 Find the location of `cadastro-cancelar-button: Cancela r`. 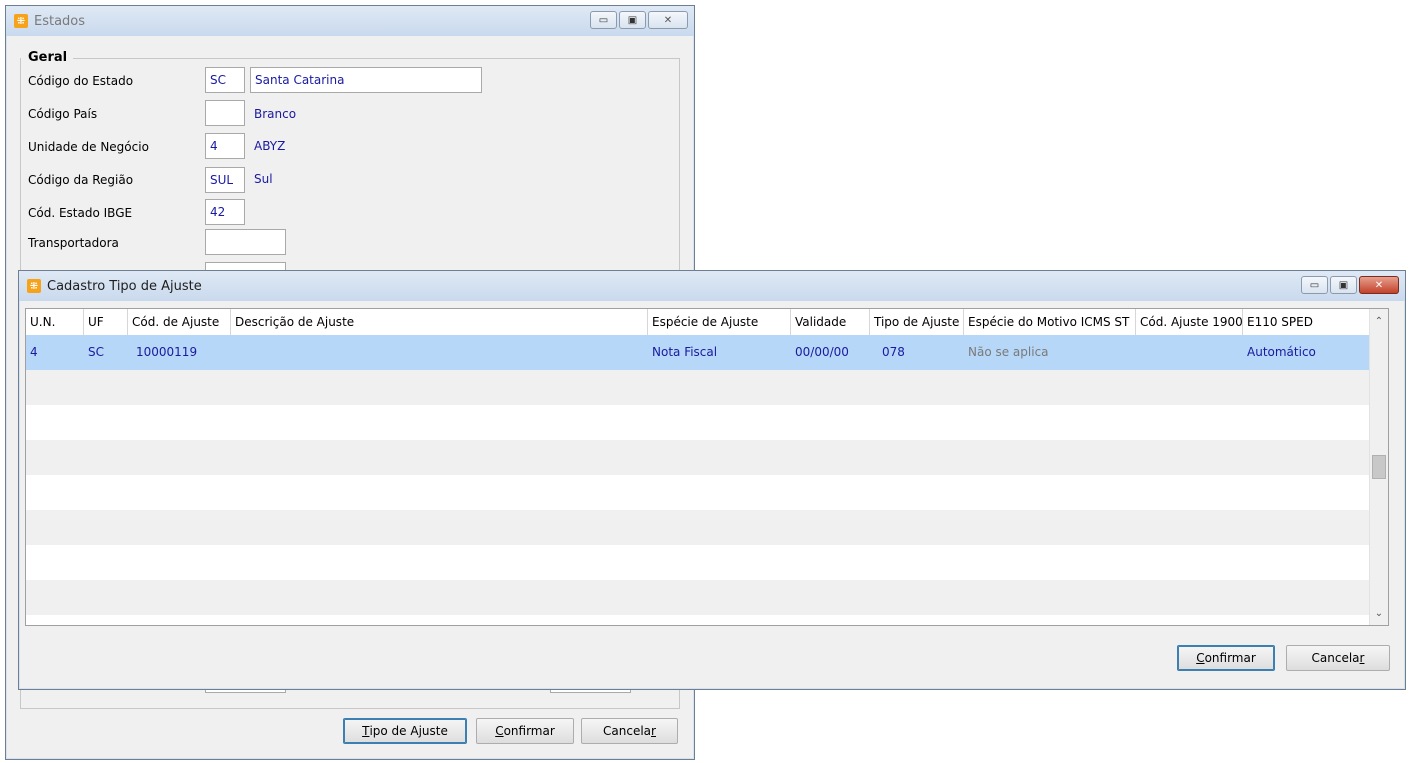

cadastro-cancelar-button: Cancela r is located at coordinates (1338, 658).